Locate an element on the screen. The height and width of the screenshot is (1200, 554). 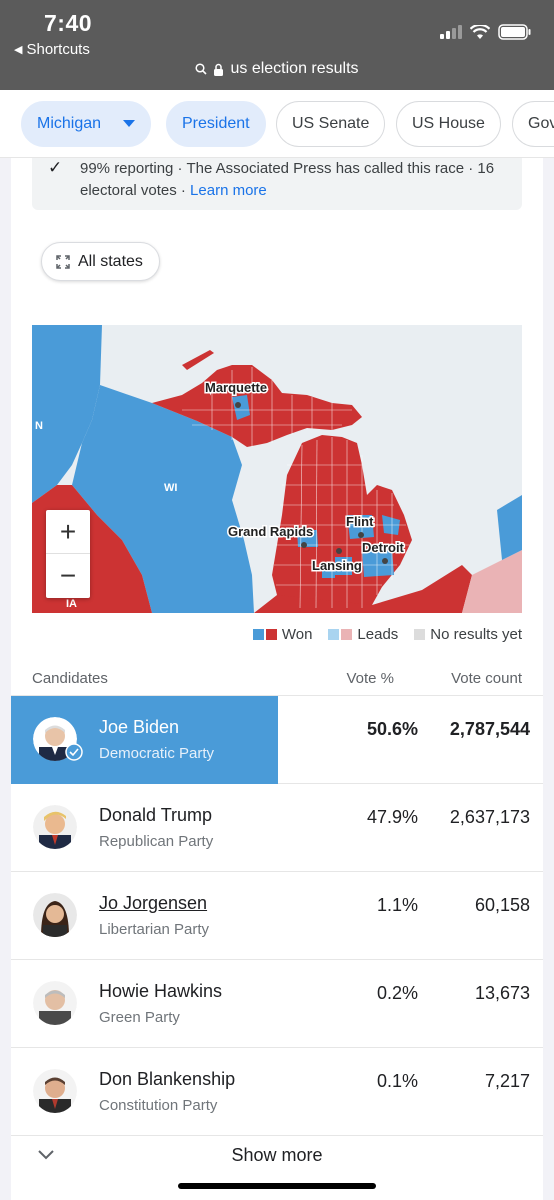
browser-top-bar: 7:40 ◀ Shortcuts us election results is located at coordinates (277, 45).